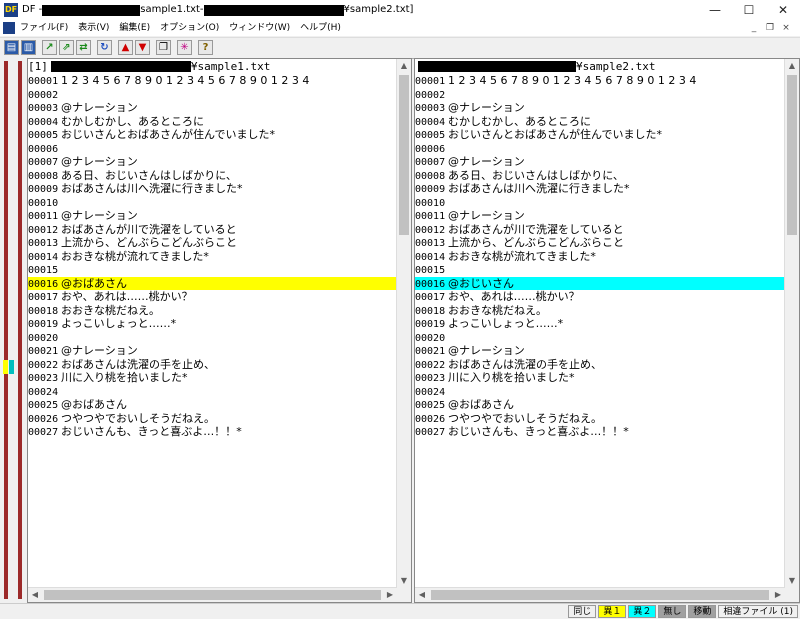 The width and height of the screenshot is (800, 619). Describe the element at coordinates (600, 283) in the screenshot. I see `text-line: 00016 @おじいさん` at that location.